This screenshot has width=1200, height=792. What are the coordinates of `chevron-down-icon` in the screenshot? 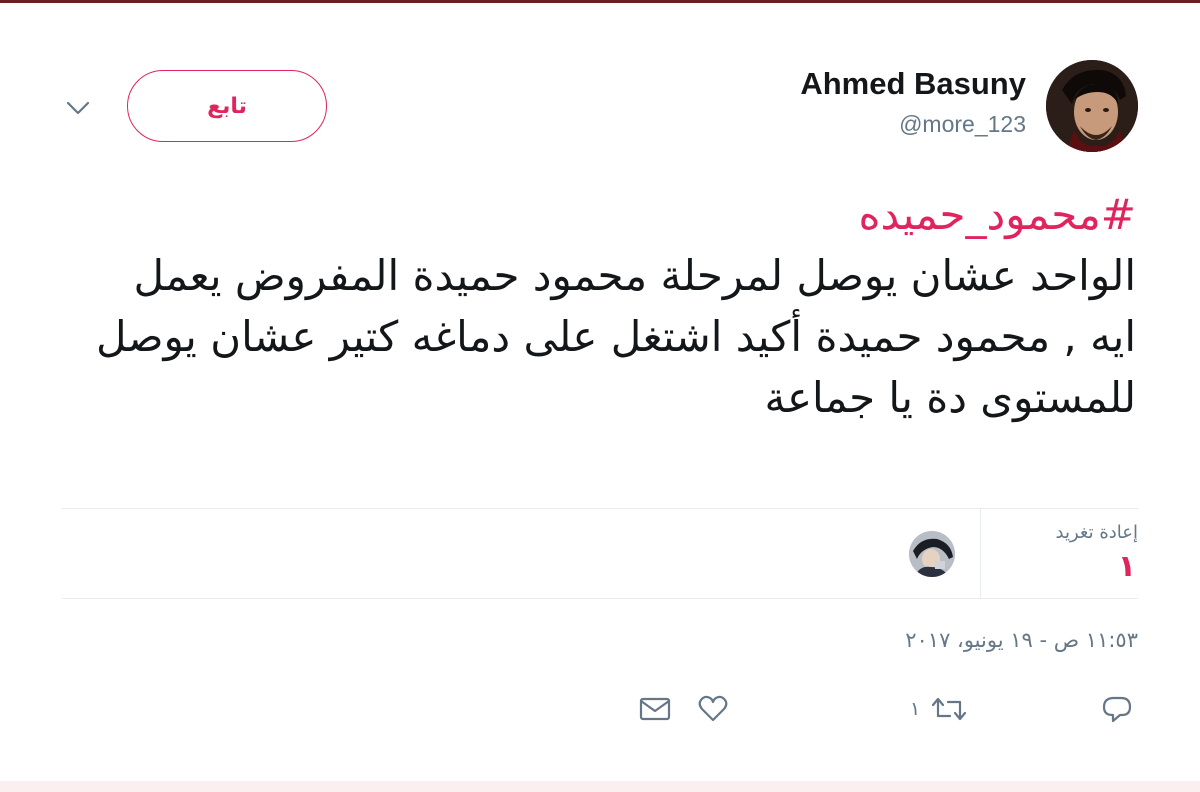 It's located at (78, 108).